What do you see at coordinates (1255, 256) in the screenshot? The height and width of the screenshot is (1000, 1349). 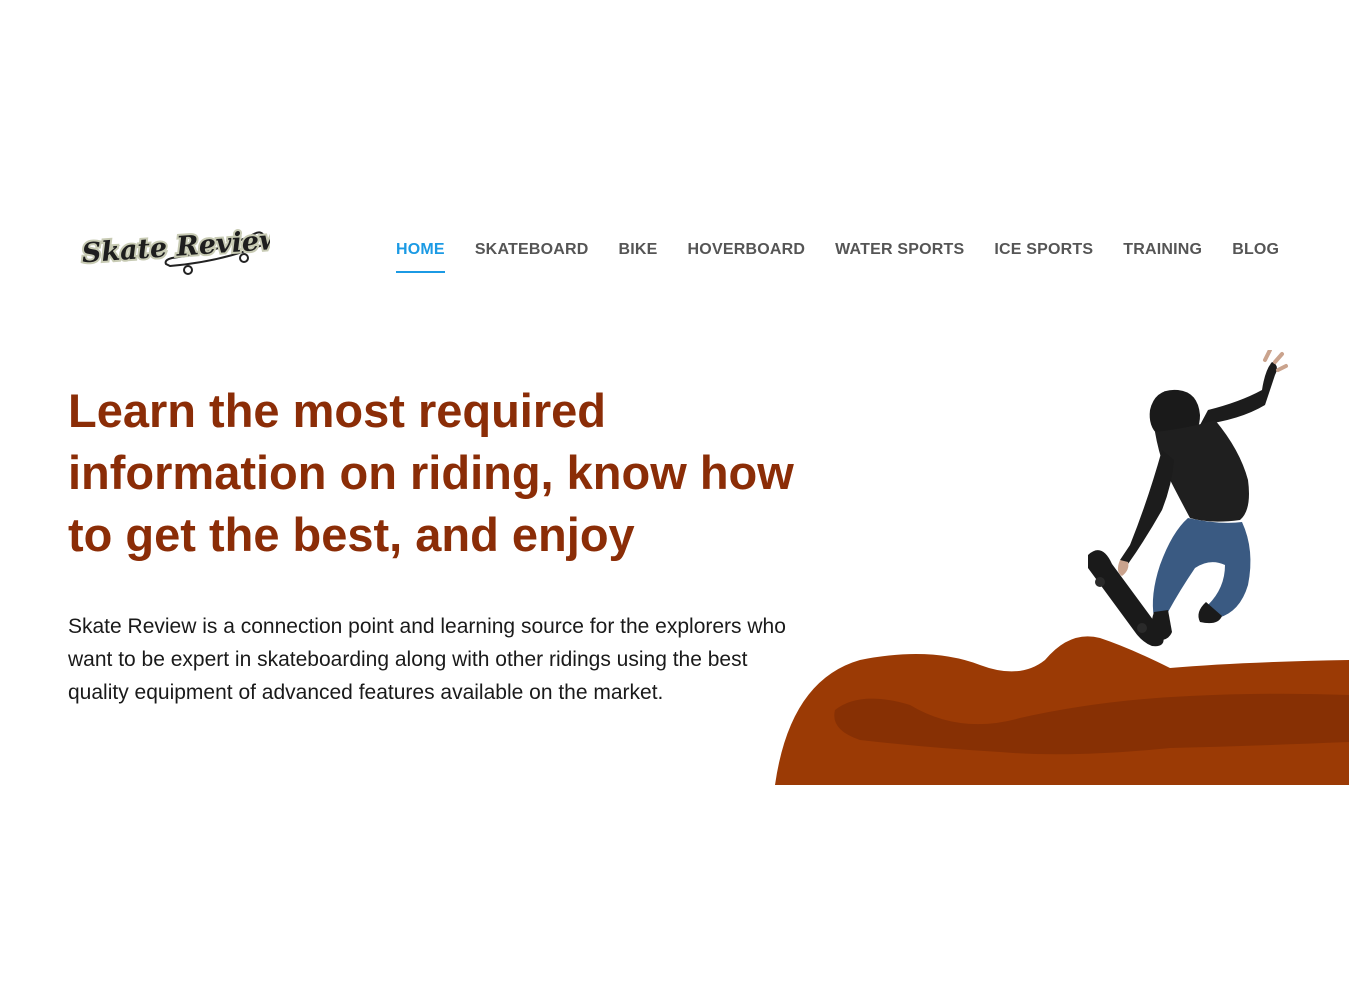 I see `nav-item-blog: BLOG` at bounding box center [1255, 256].